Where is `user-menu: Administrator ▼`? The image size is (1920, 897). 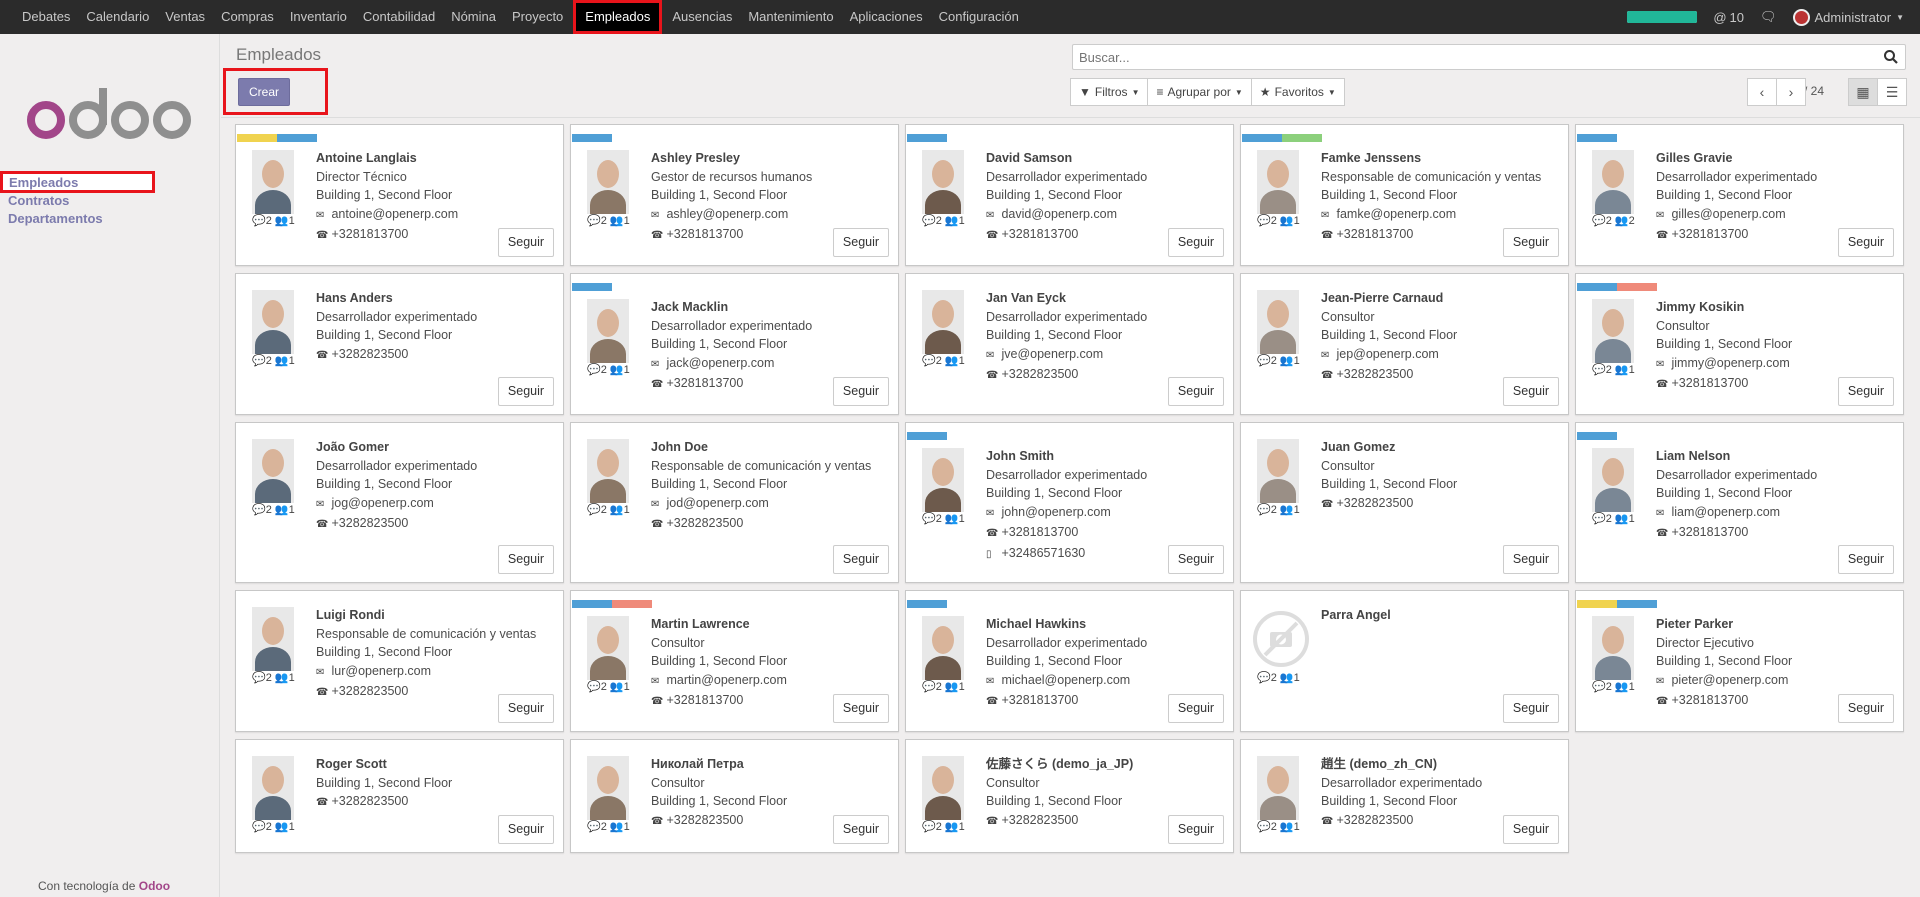
user-menu: Administrator ▼ is located at coordinates (1848, 17).